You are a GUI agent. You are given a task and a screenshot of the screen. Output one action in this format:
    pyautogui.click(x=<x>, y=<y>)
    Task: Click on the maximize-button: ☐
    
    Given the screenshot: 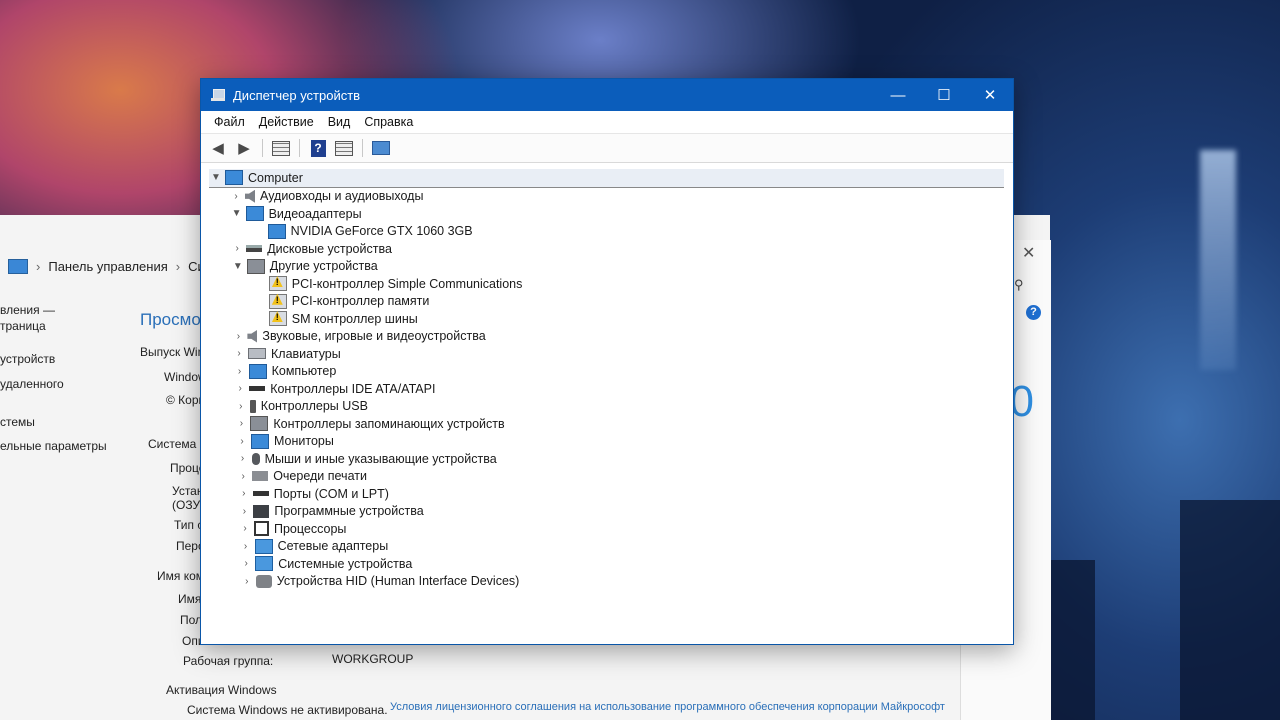 What is the action you would take?
    pyautogui.click(x=944, y=95)
    